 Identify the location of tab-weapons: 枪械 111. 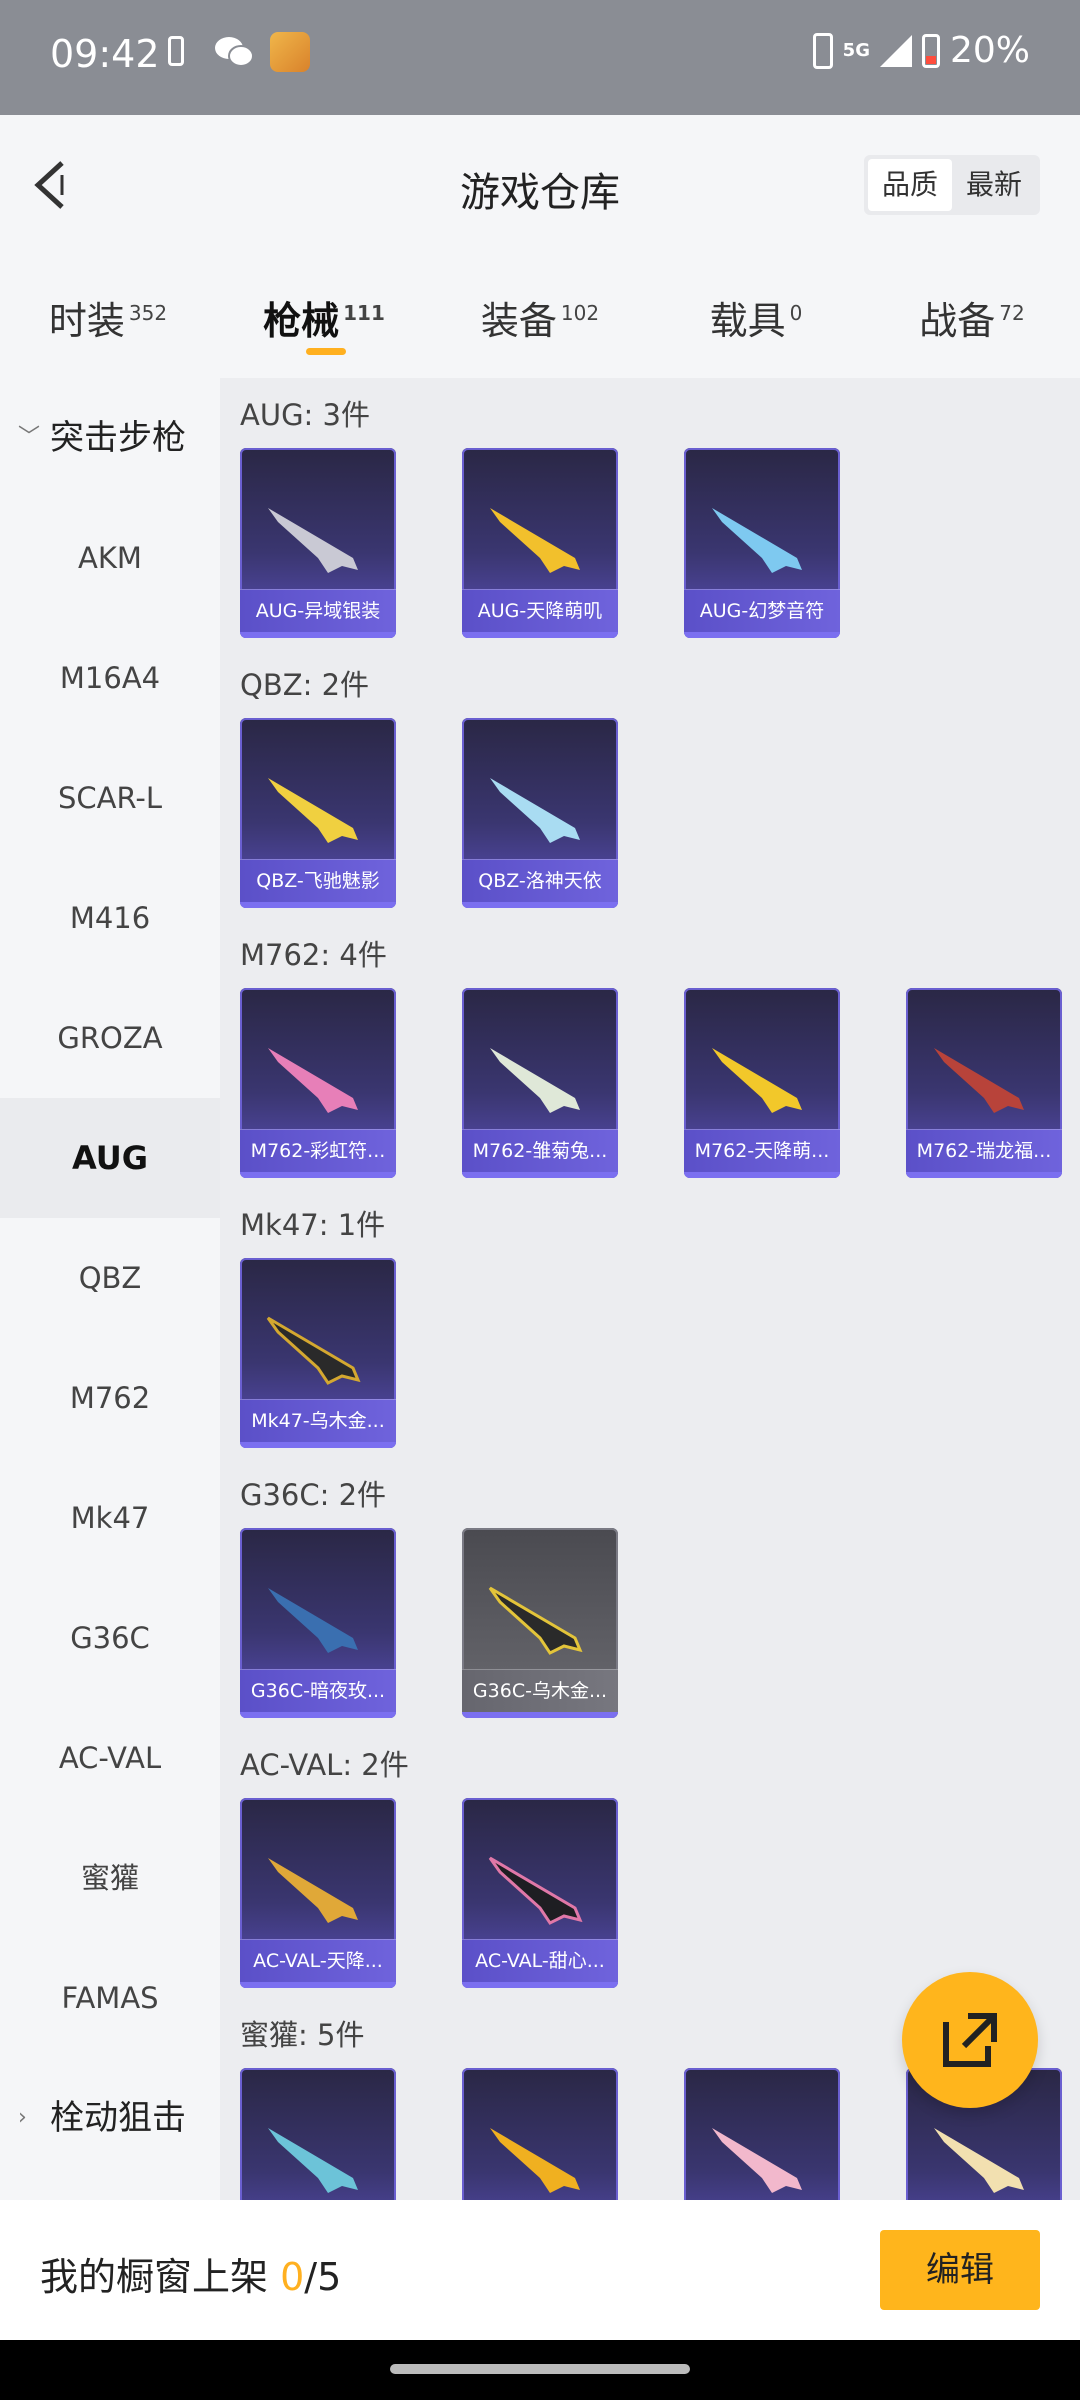
(324, 319).